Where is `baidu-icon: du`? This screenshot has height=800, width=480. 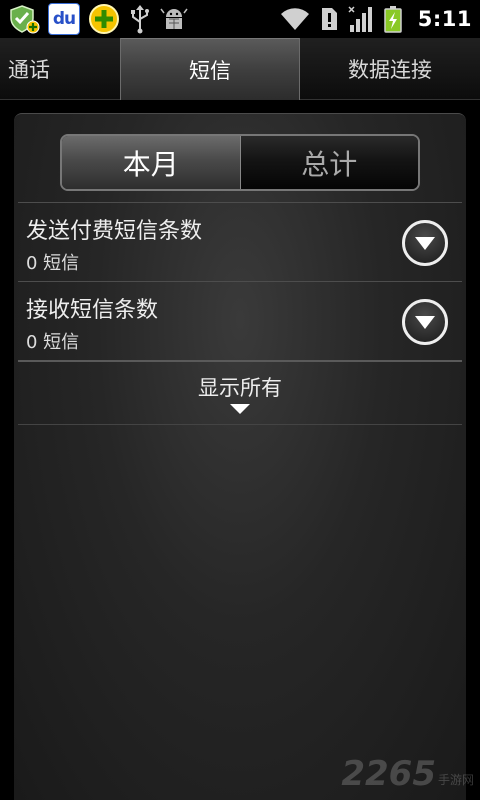 baidu-icon: du is located at coordinates (64, 19).